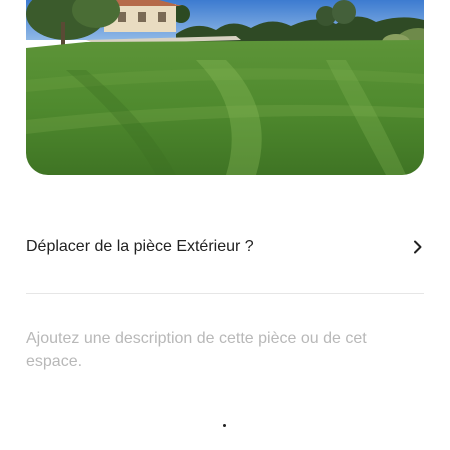  Describe the element at coordinates (208, 246) in the screenshot. I see `move-room-name: Extérieur` at that location.